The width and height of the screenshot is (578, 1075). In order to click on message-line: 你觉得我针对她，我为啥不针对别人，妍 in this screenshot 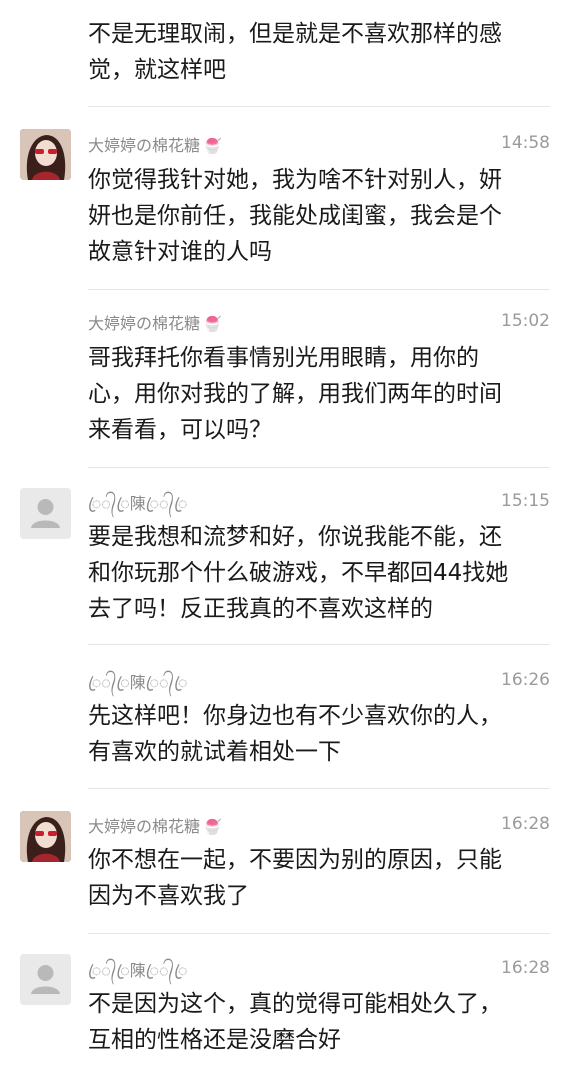, I will do `click(295, 180)`.